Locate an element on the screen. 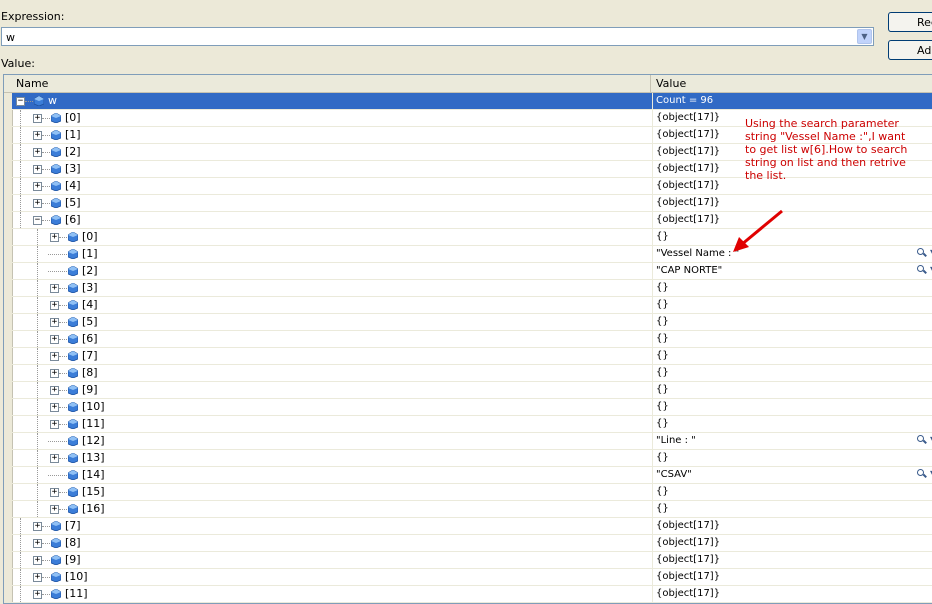  tree-row: − [6] {object[17]} is located at coordinates (472, 220).